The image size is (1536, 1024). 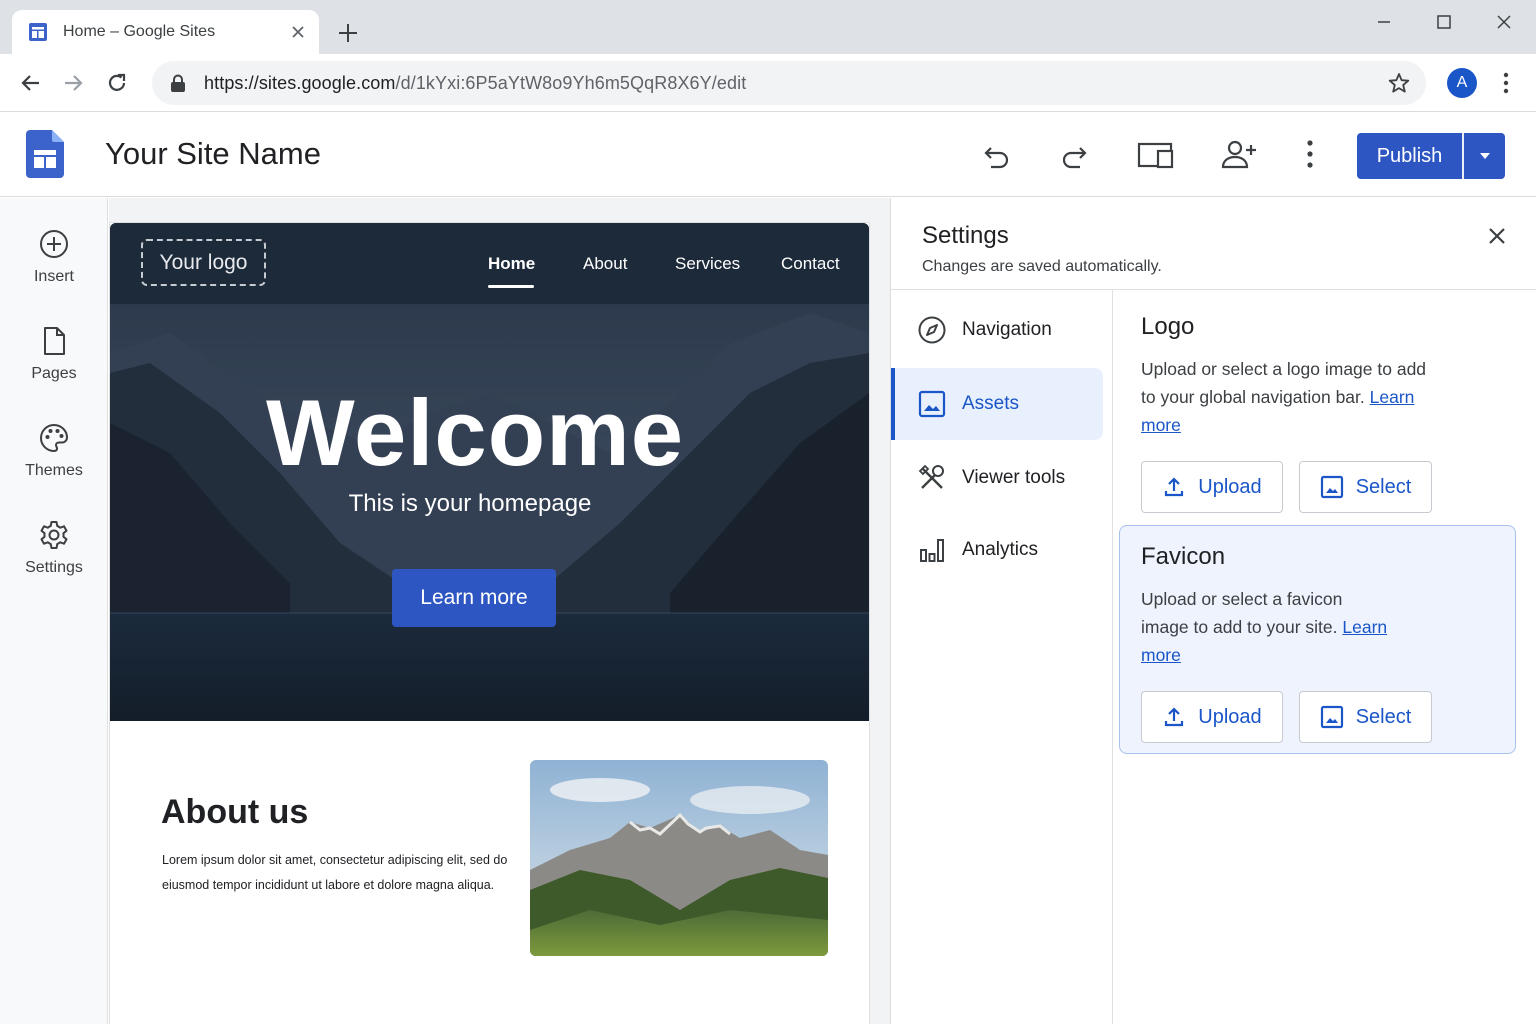 What do you see at coordinates (997, 550) in the screenshot?
I see `settings-nav-analytics: Analytics` at bounding box center [997, 550].